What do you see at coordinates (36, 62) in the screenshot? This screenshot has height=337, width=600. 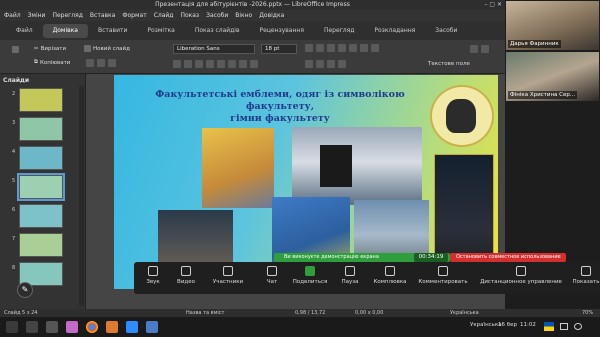 I see `copy-icon: ⧉` at bounding box center [36, 62].